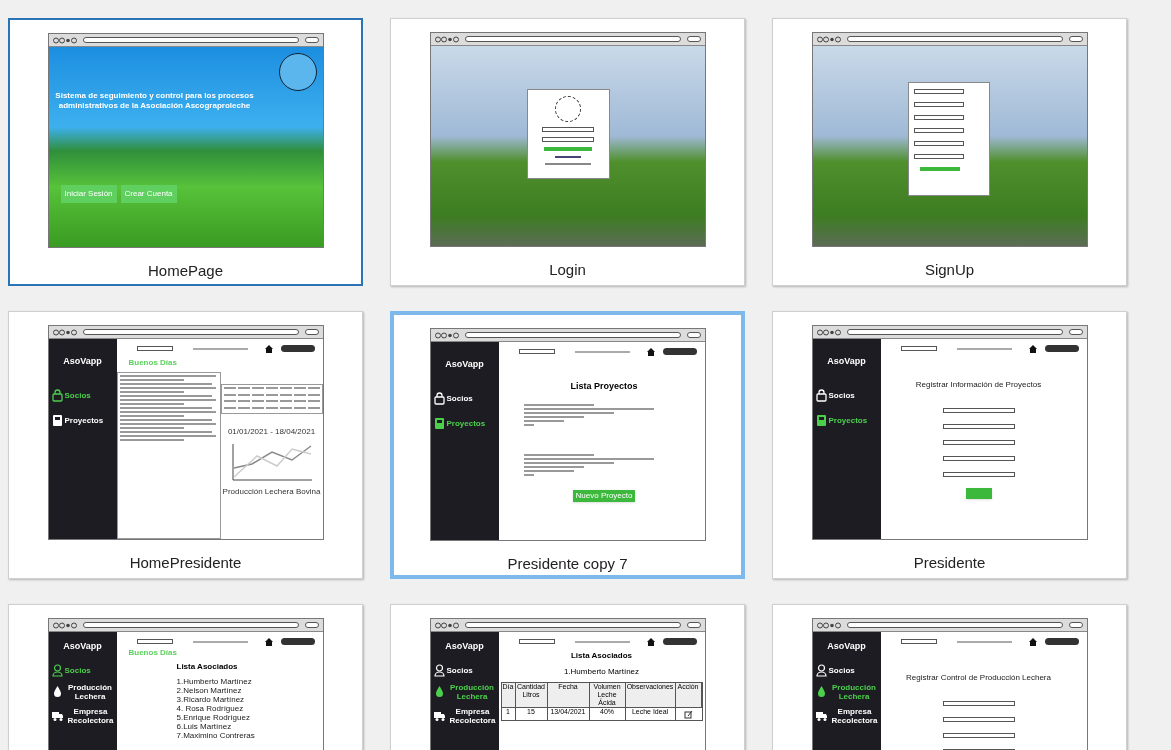  Describe the element at coordinates (567, 152) in the screenshot. I see `page-thumbnail-card: Login` at that location.